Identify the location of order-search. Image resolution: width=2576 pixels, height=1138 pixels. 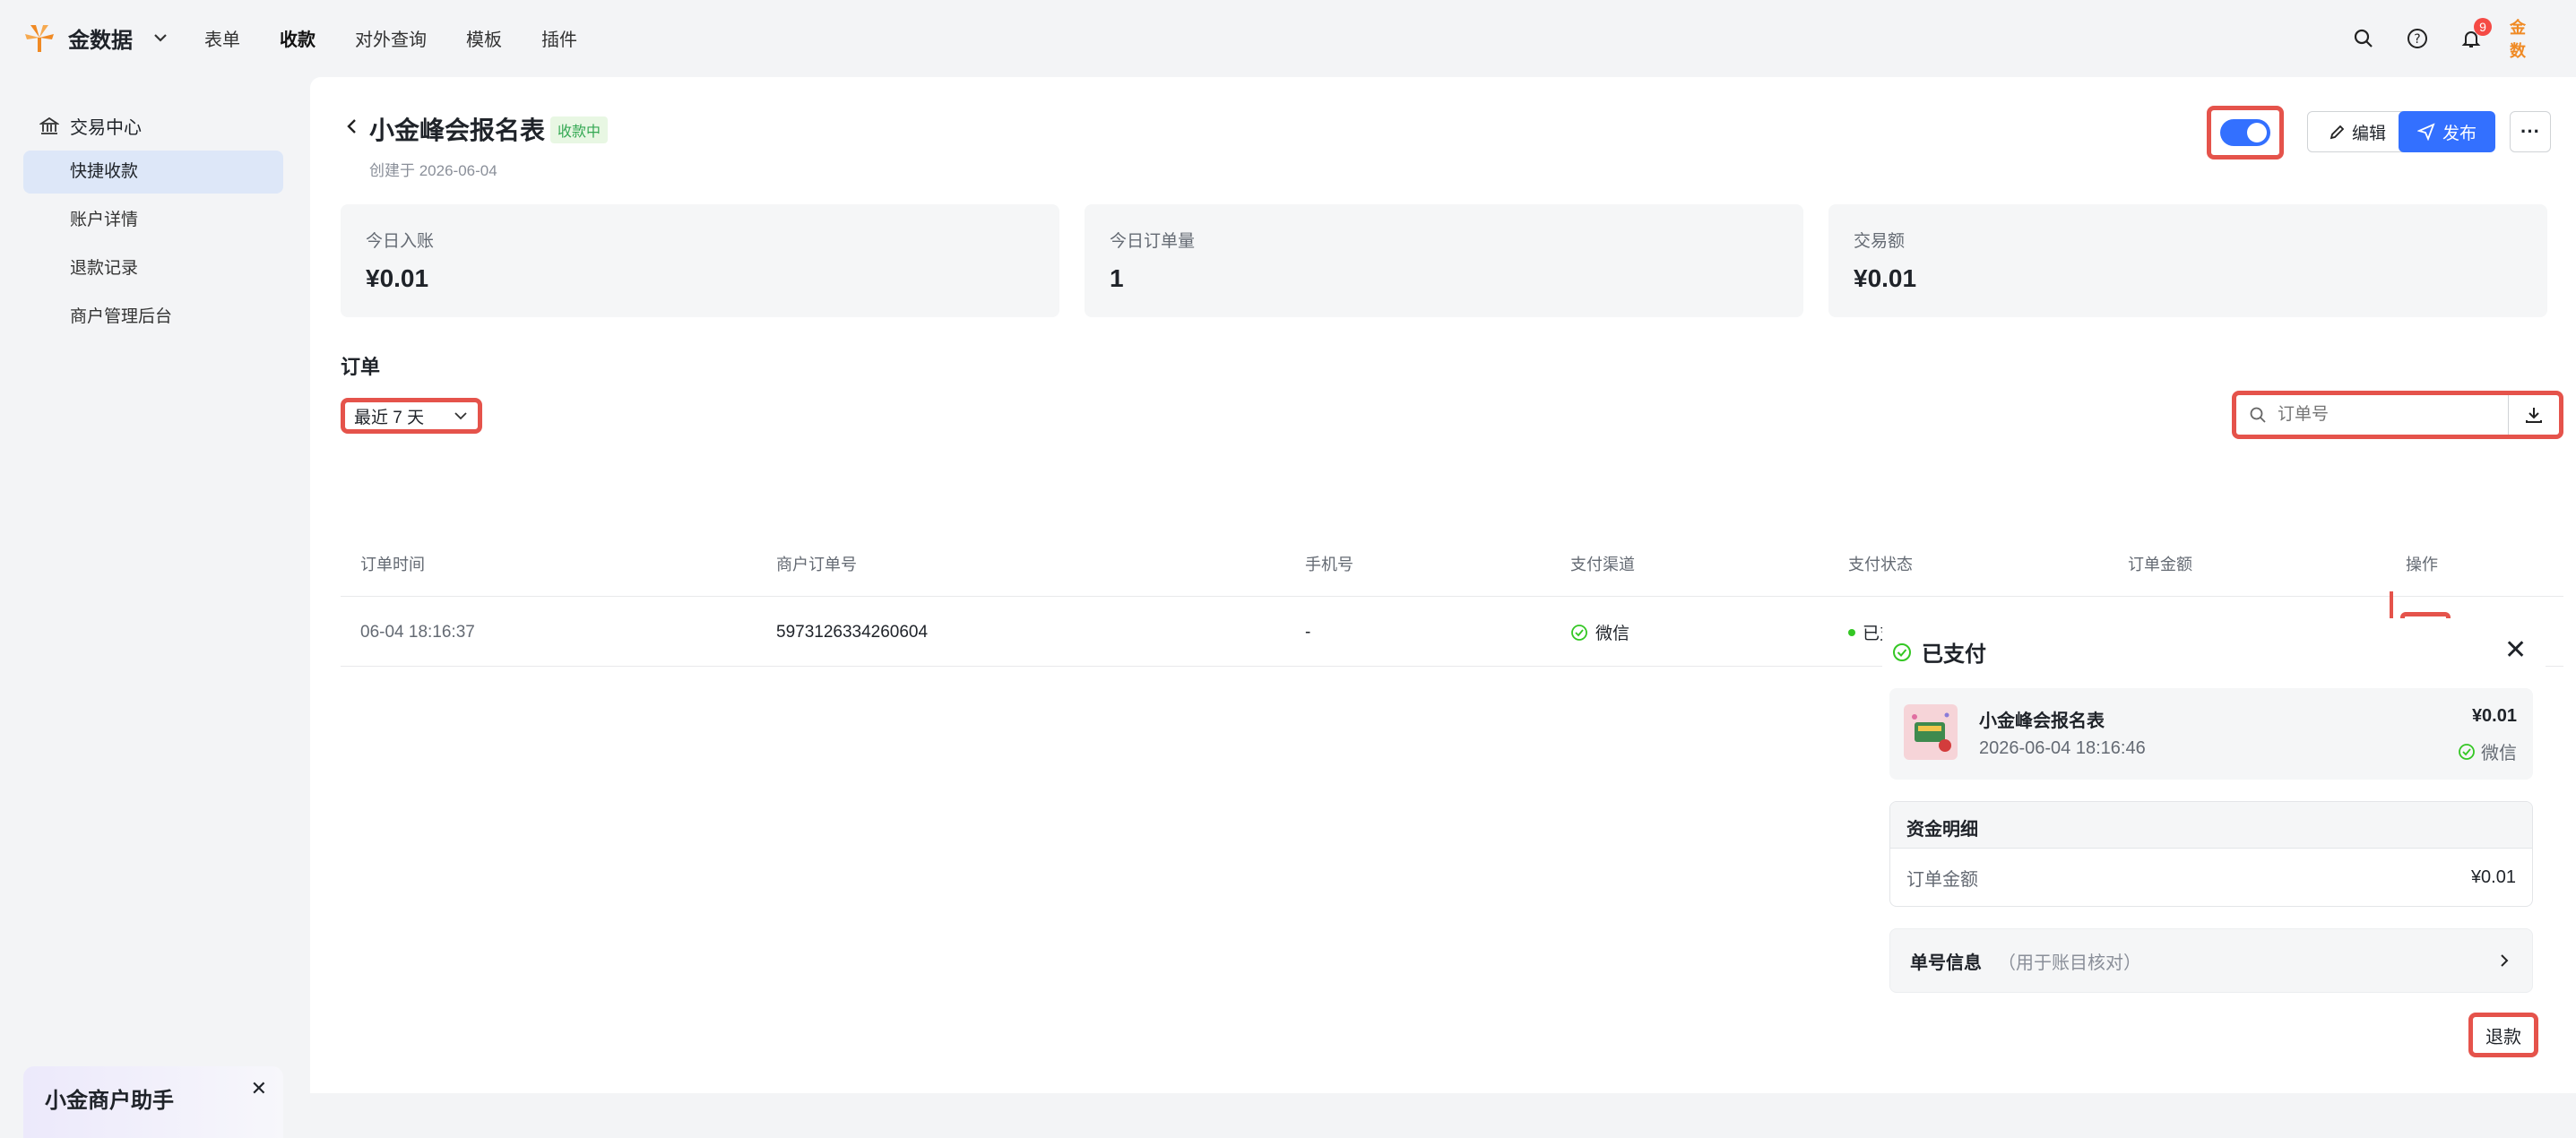
(2372, 415).